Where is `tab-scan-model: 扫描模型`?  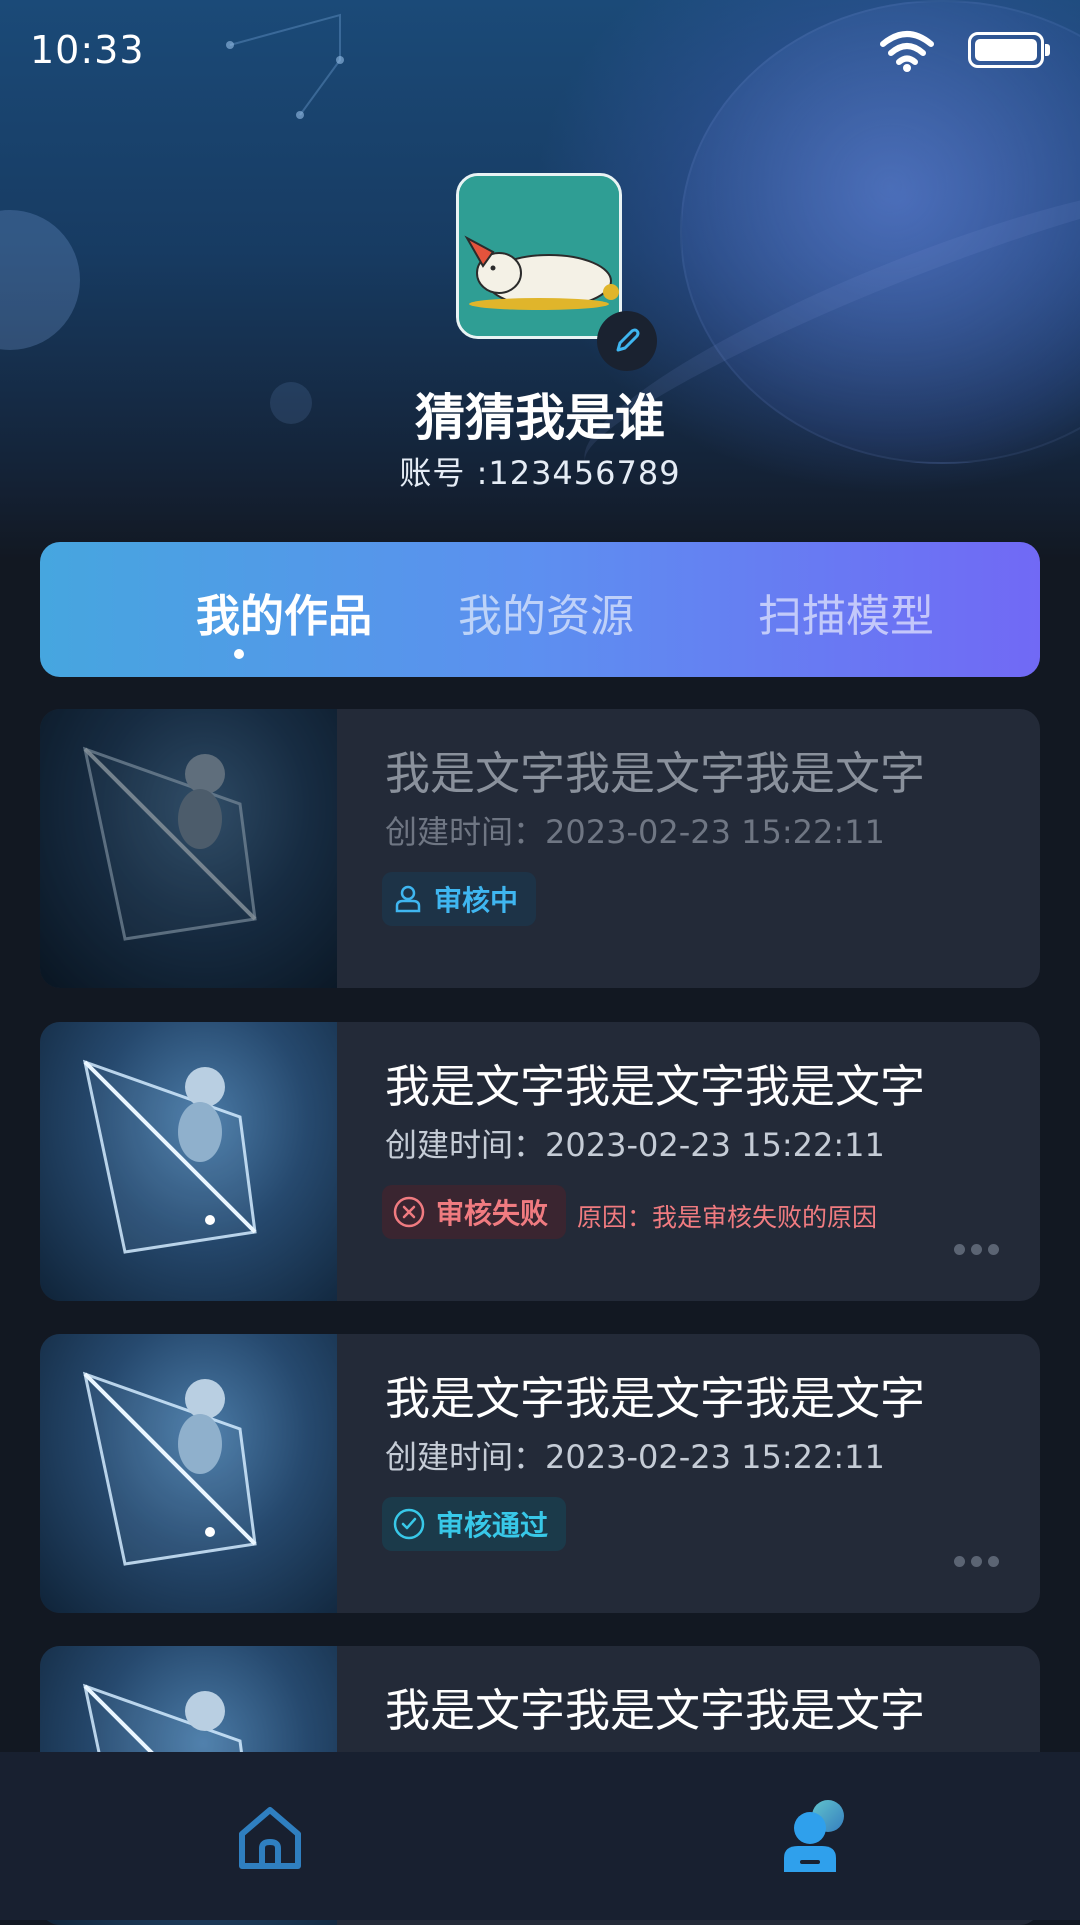
tab-scan-model: 扫描模型 is located at coordinates (846, 612).